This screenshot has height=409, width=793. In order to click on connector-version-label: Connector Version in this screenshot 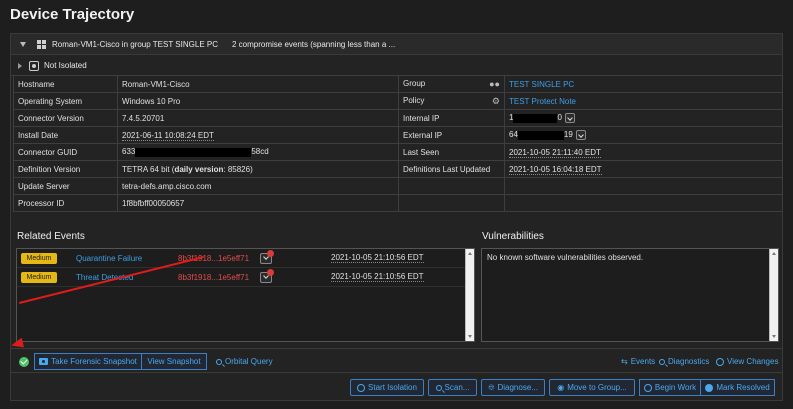, I will do `click(65, 118)`.